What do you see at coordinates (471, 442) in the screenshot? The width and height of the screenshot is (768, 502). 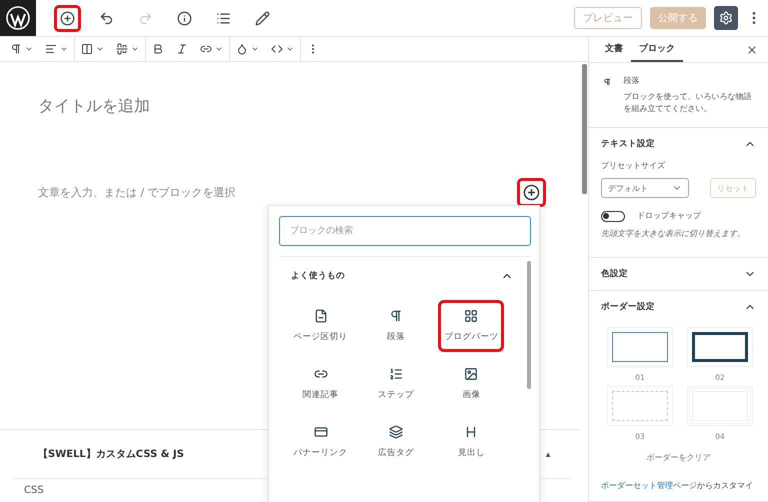 I see `block-item: 見出し` at bounding box center [471, 442].